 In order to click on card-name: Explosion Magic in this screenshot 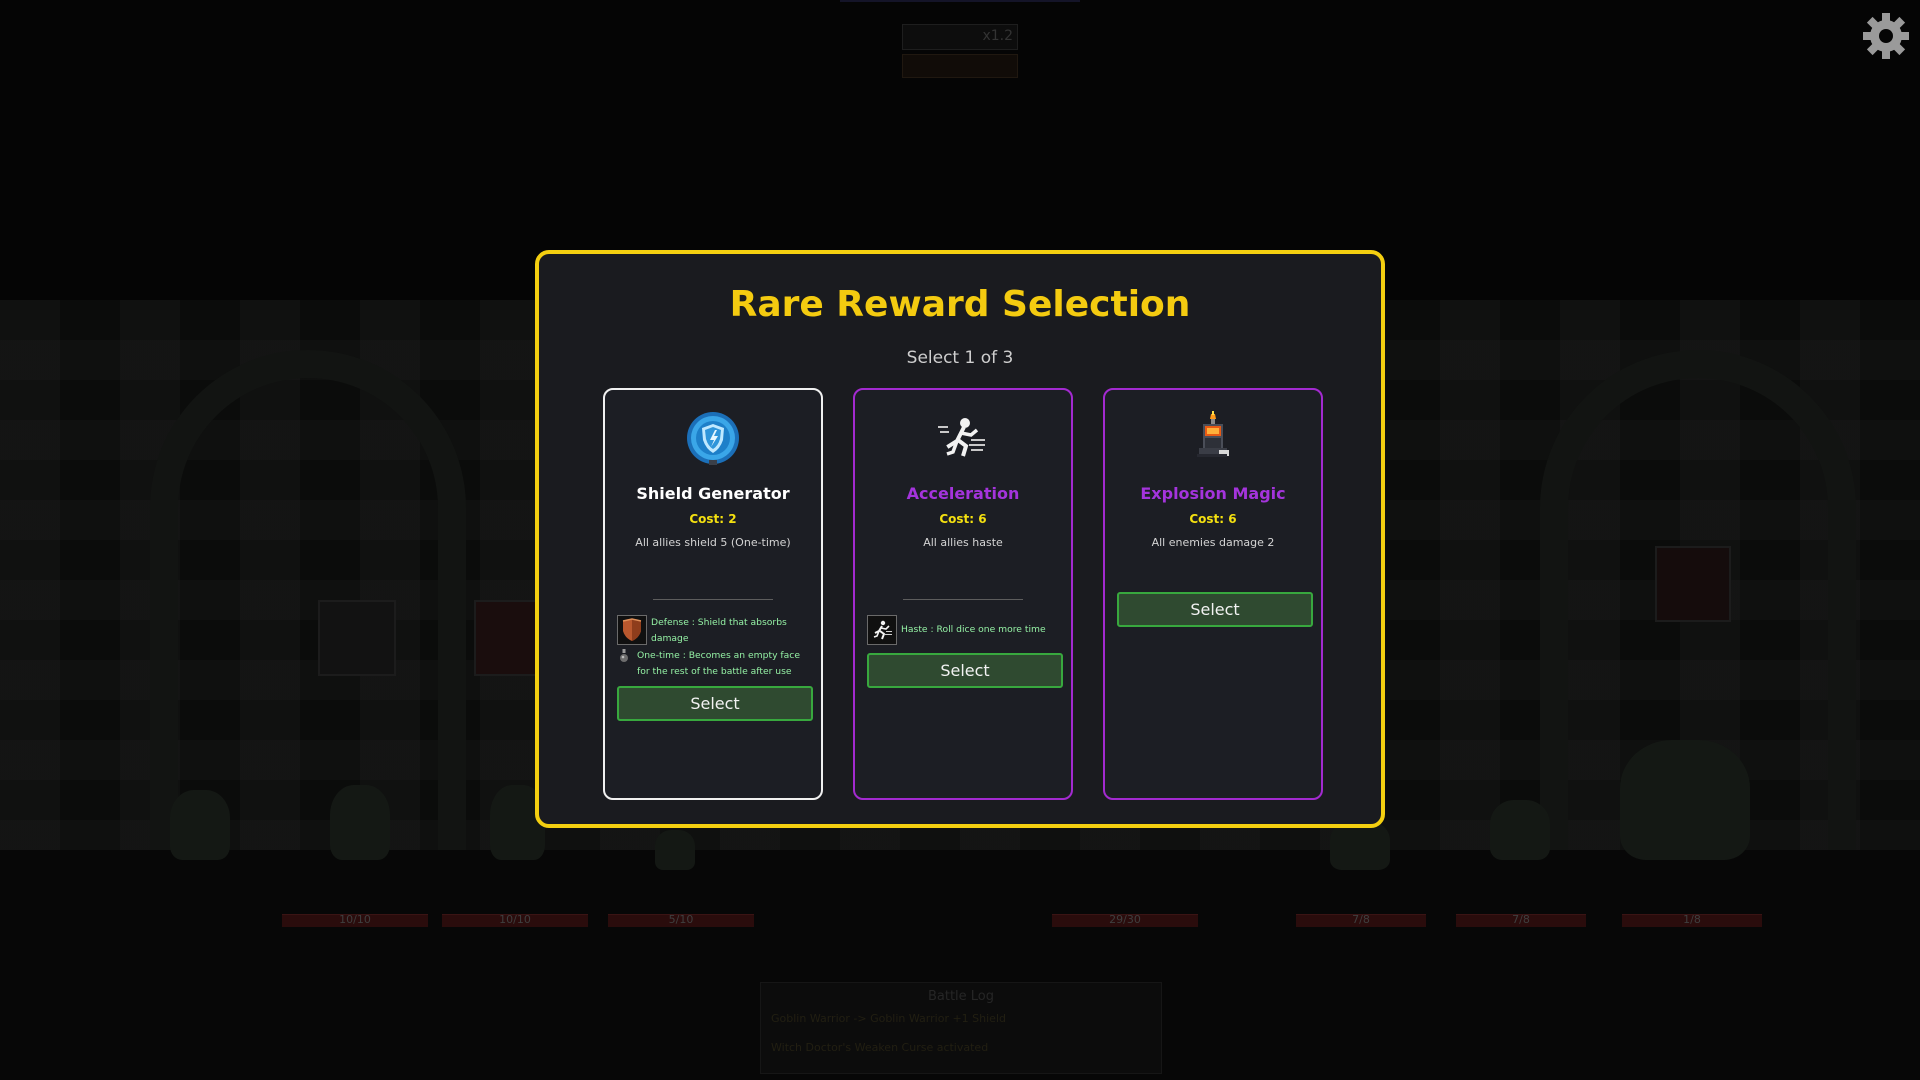, I will do `click(1213, 493)`.